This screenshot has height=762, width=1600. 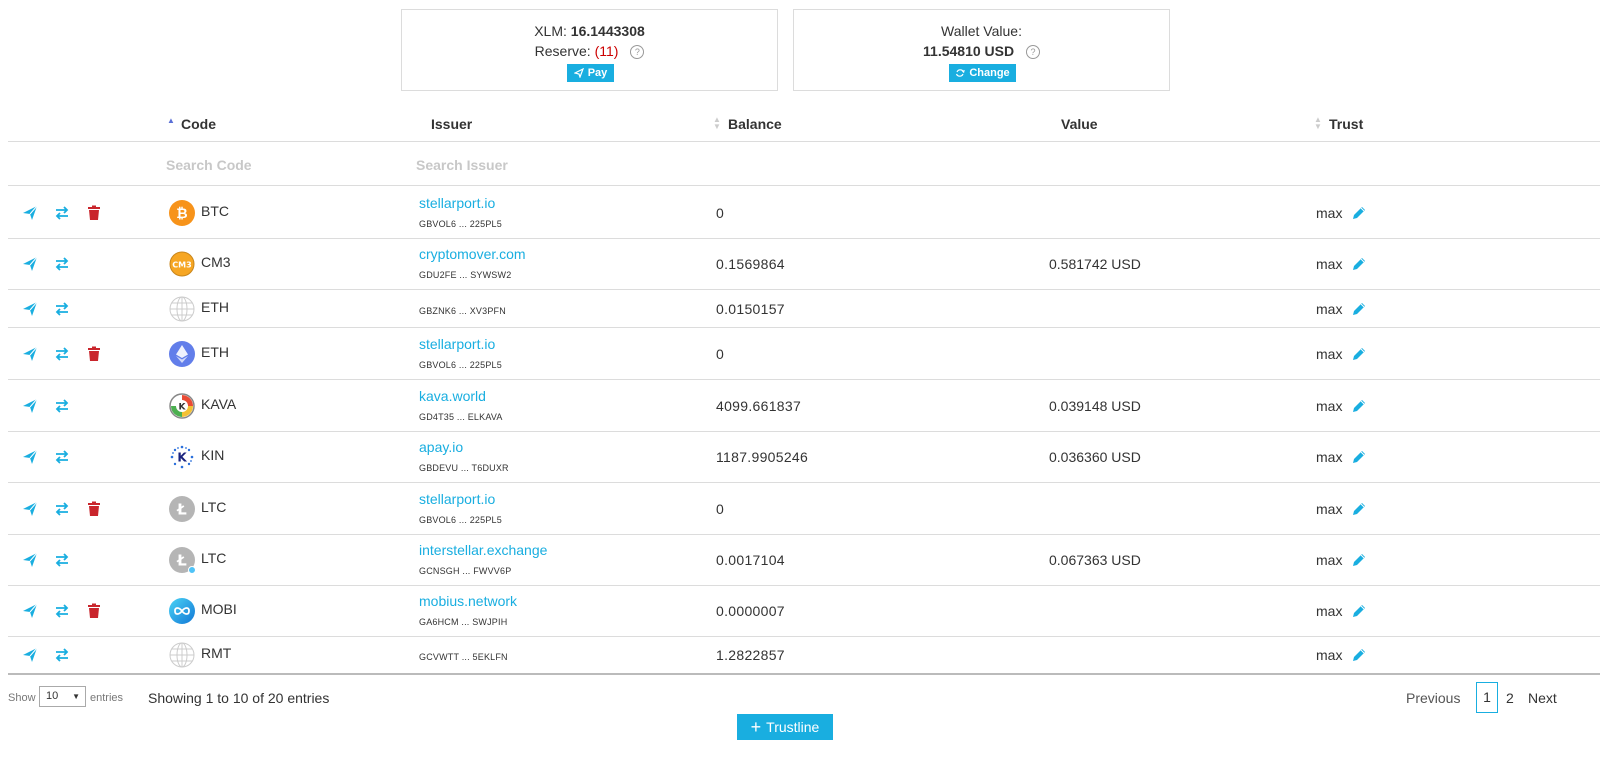 I want to click on page-size-select: 10 ▼, so click(x=62, y=696).